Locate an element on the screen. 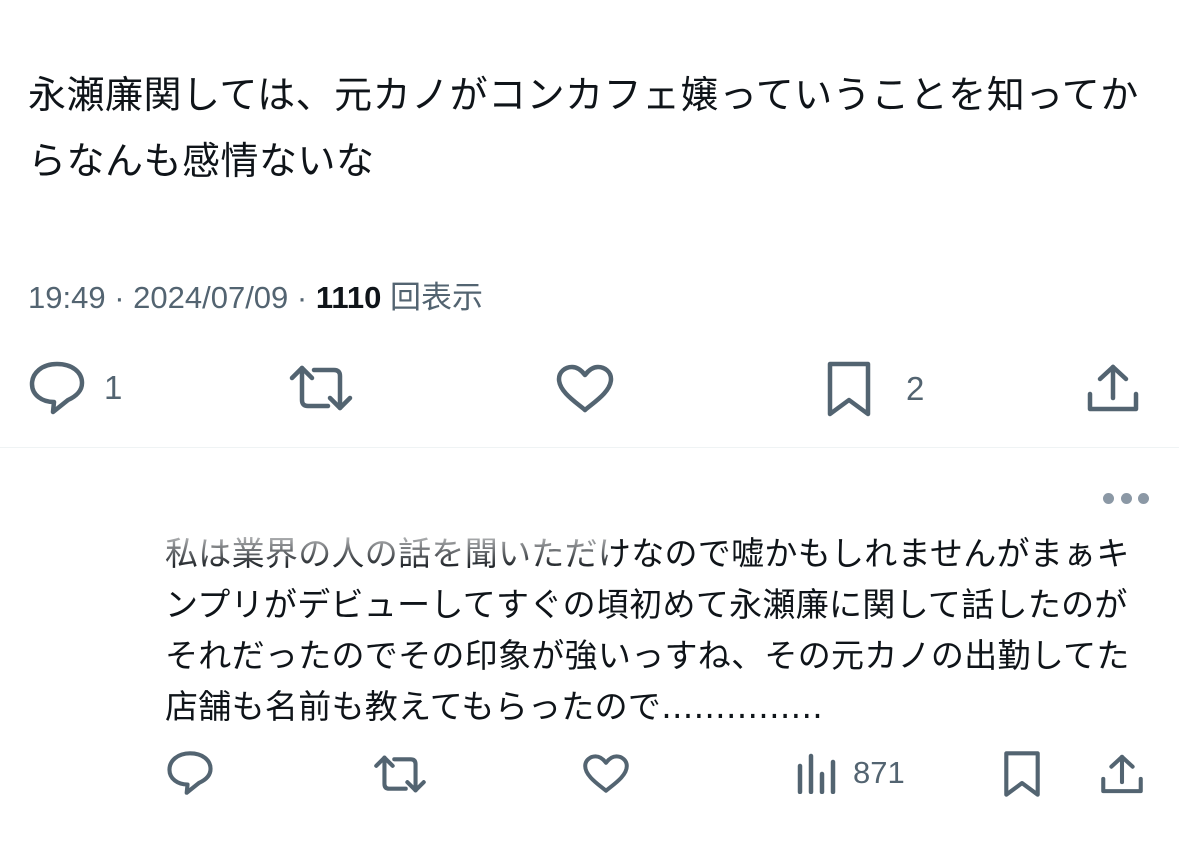 This screenshot has width=1179, height=858. bar-chart-icon is located at coordinates (816, 773).